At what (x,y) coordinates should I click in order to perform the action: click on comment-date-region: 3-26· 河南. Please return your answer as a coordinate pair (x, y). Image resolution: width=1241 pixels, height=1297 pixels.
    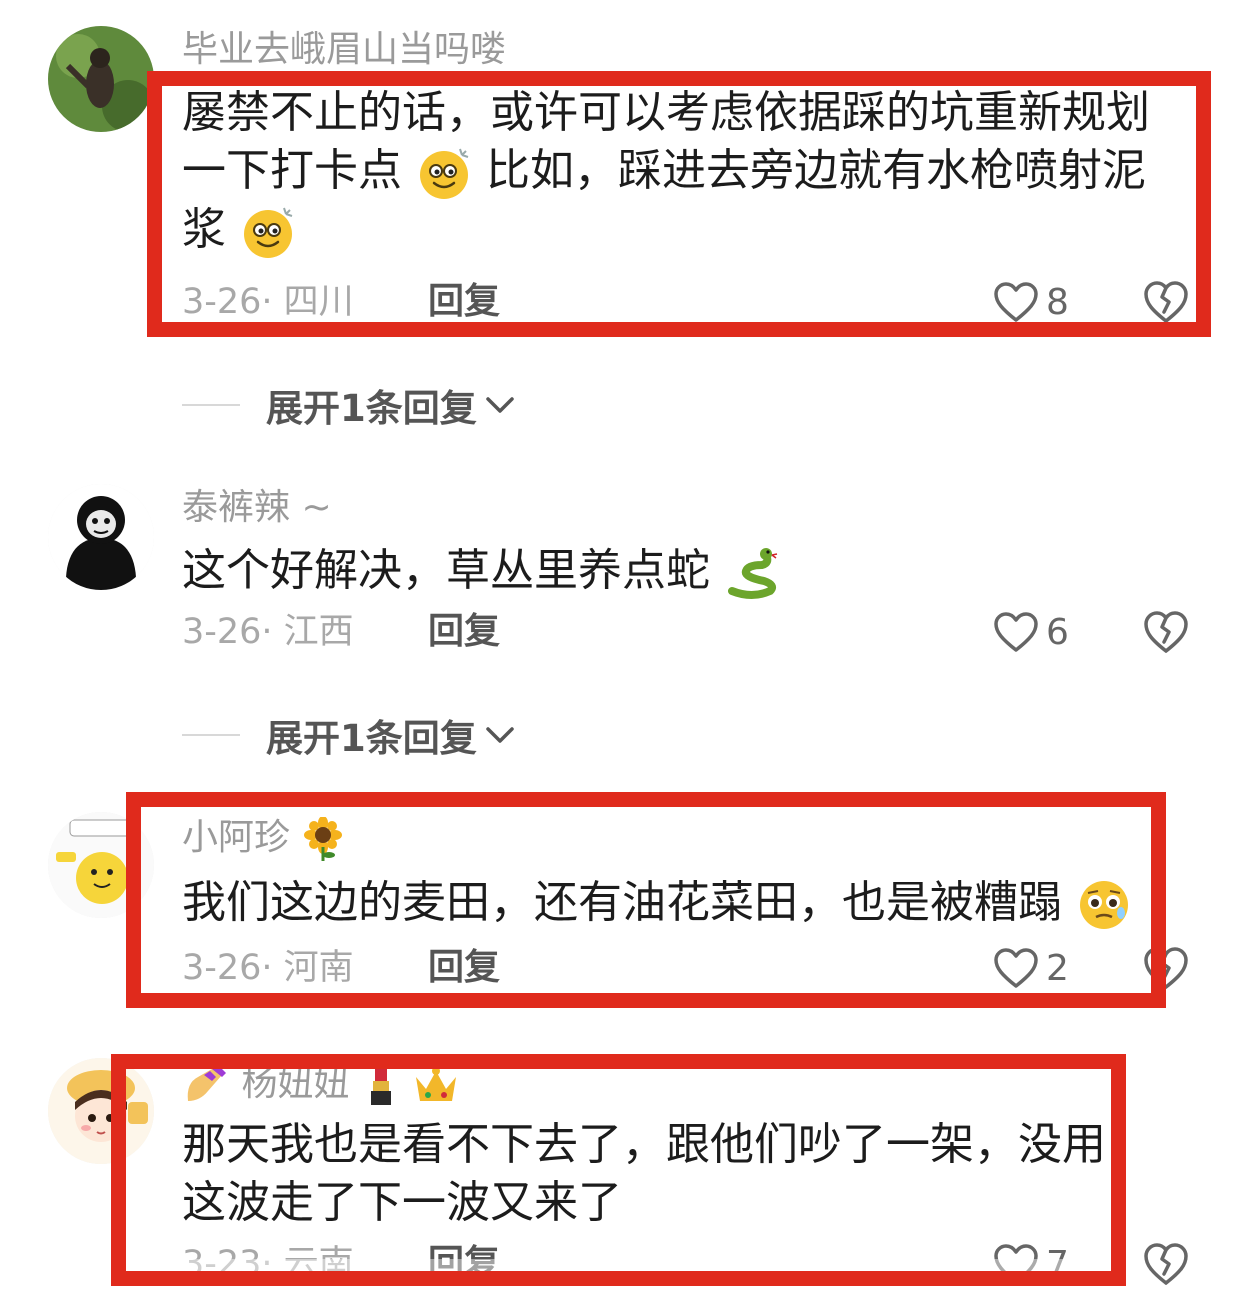
    Looking at the image, I should click on (268, 968).